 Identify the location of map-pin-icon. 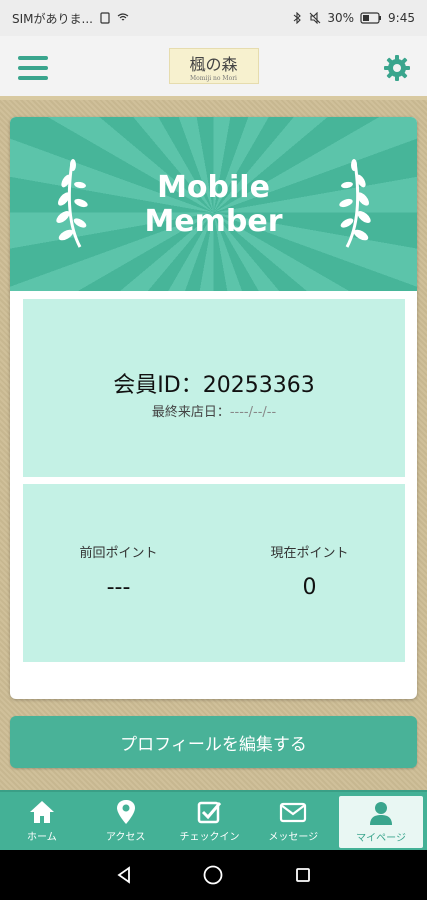
(125, 812).